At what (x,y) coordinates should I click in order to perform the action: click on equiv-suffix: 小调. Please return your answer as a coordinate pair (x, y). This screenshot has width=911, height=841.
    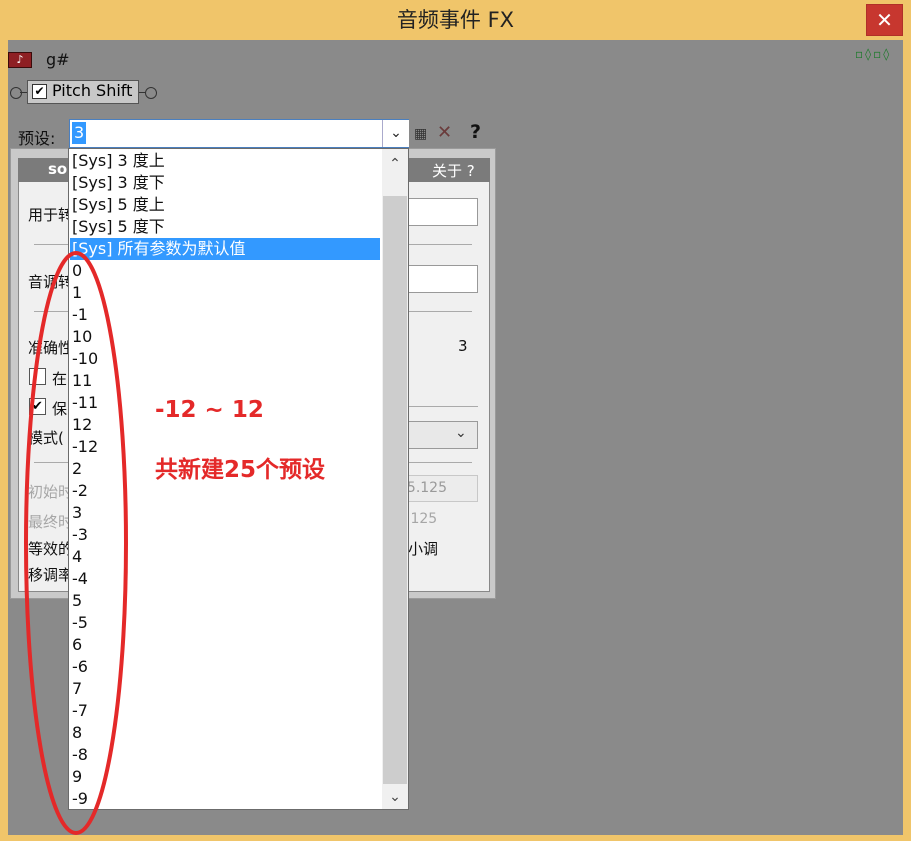
    Looking at the image, I should click on (423, 549).